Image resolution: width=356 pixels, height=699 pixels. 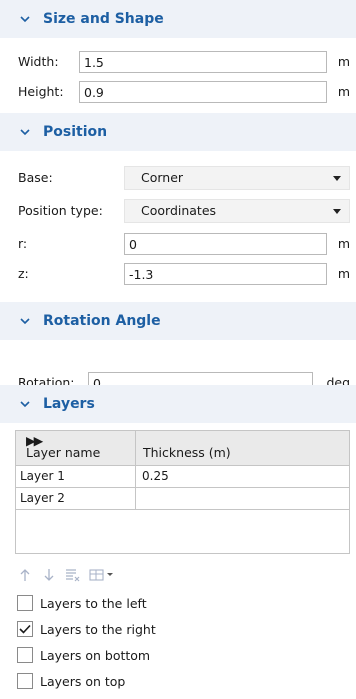 What do you see at coordinates (49, 575) in the screenshot?
I see `arrow-down-icon` at bounding box center [49, 575].